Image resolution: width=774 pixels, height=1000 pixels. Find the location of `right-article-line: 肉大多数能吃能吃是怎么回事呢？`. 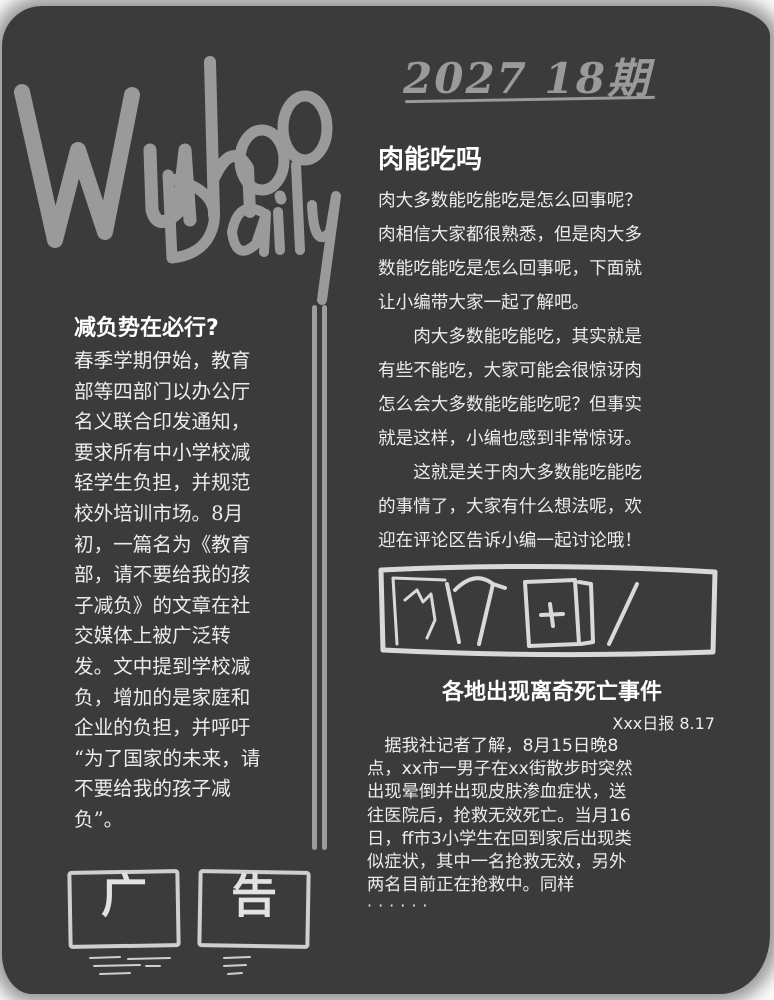

right-article-line: 肉大多数能吃能吃是怎么回事呢？ is located at coordinates (510, 201).